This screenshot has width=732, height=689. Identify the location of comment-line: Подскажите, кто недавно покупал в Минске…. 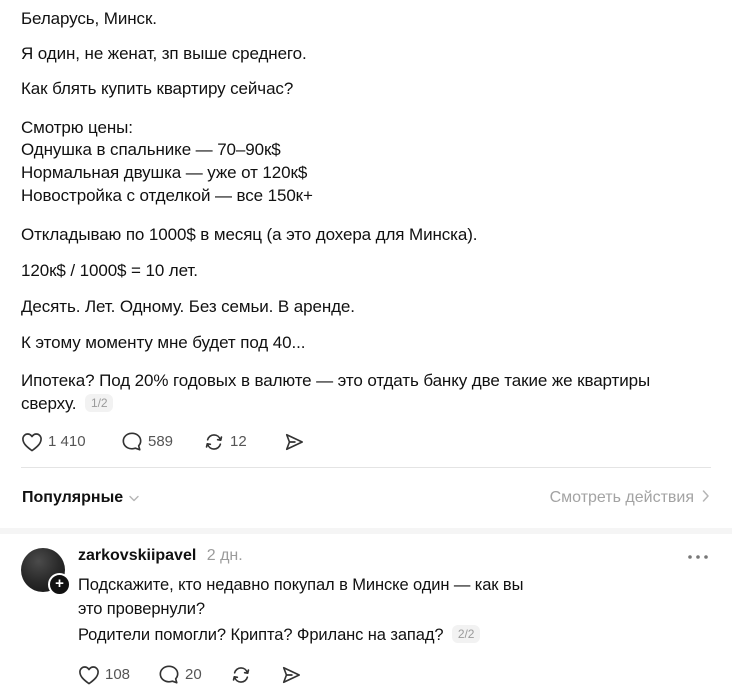
(301, 585).